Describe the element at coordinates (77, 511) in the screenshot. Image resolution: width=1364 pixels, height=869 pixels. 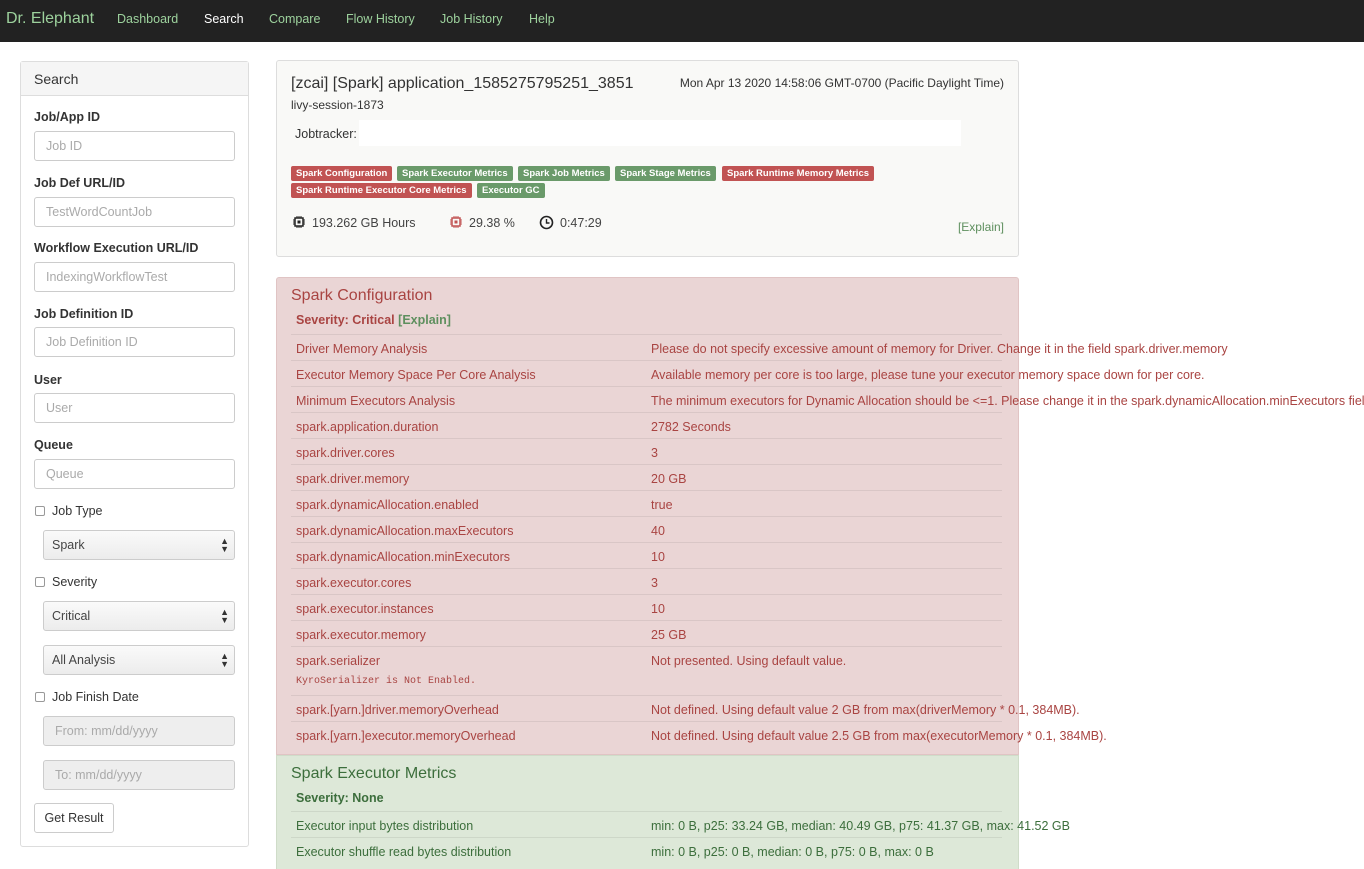
I see `job-type-label: Job Type` at that location.